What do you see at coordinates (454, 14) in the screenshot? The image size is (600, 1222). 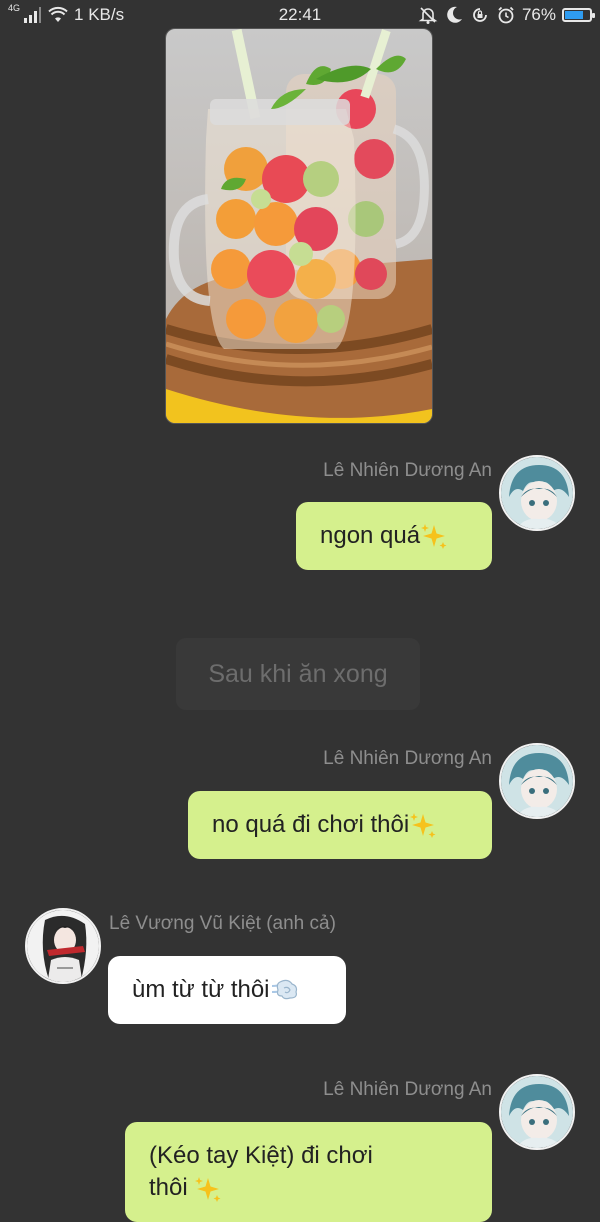 I see `moon-icon` at bounding box center [454, 14].